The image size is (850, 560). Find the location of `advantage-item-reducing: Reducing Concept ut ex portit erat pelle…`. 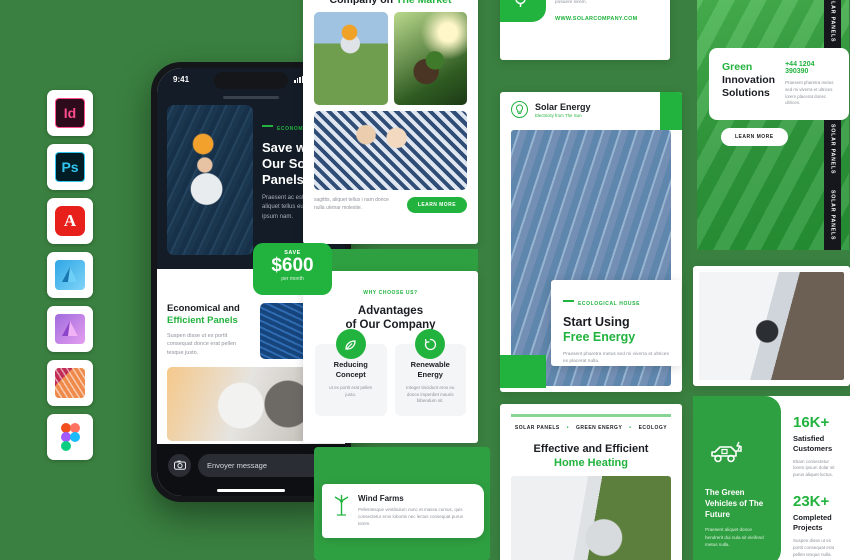

advantage-item-reducing: Reducing Concept ut ex portit erat pelle… is located at coordinates (351, 373).